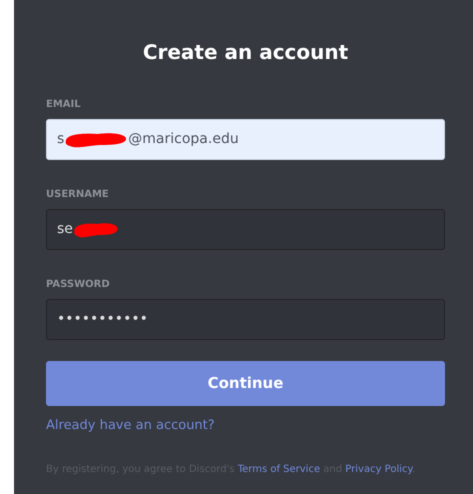 The image size is (473, 494). I want to click on password-field: •••••••••••, so click(245, 319).